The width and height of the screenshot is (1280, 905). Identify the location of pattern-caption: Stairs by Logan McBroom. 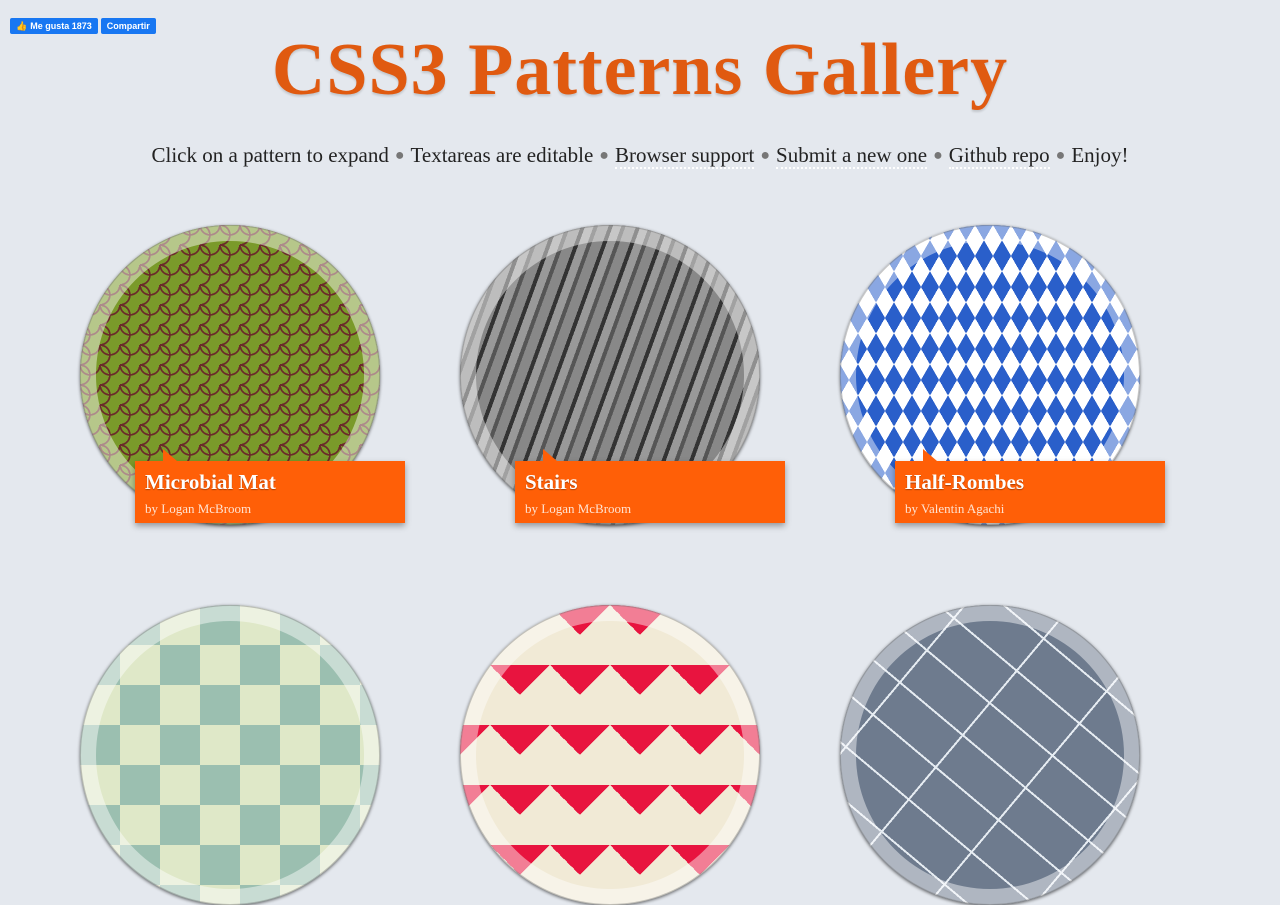
(650, 486).